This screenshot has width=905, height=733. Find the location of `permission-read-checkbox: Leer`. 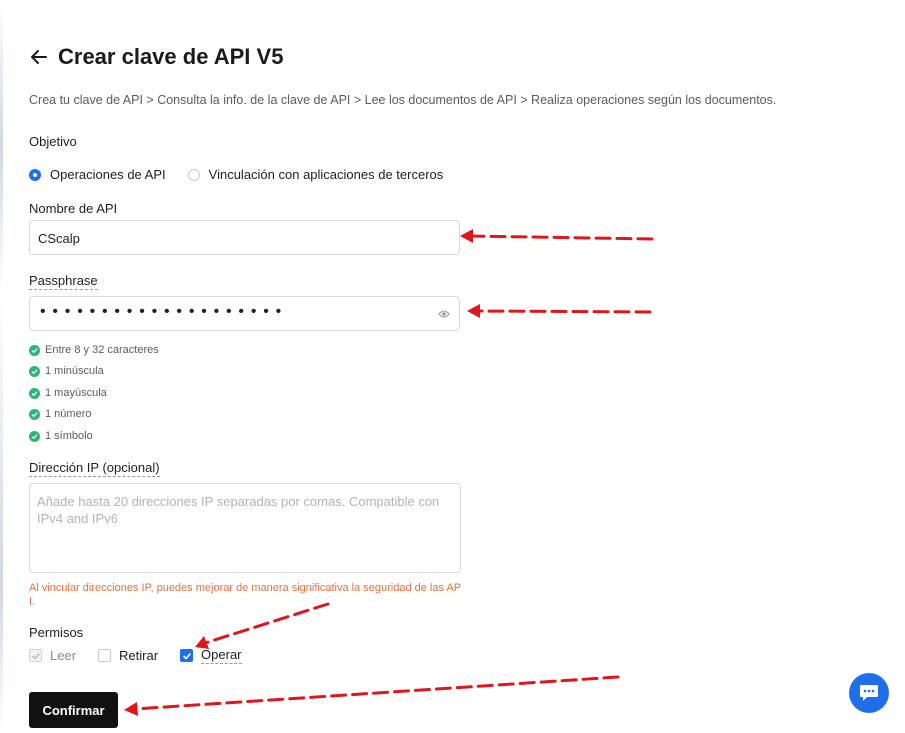

permission-read-checkbox: Leer is located at coordinates (52, 655).